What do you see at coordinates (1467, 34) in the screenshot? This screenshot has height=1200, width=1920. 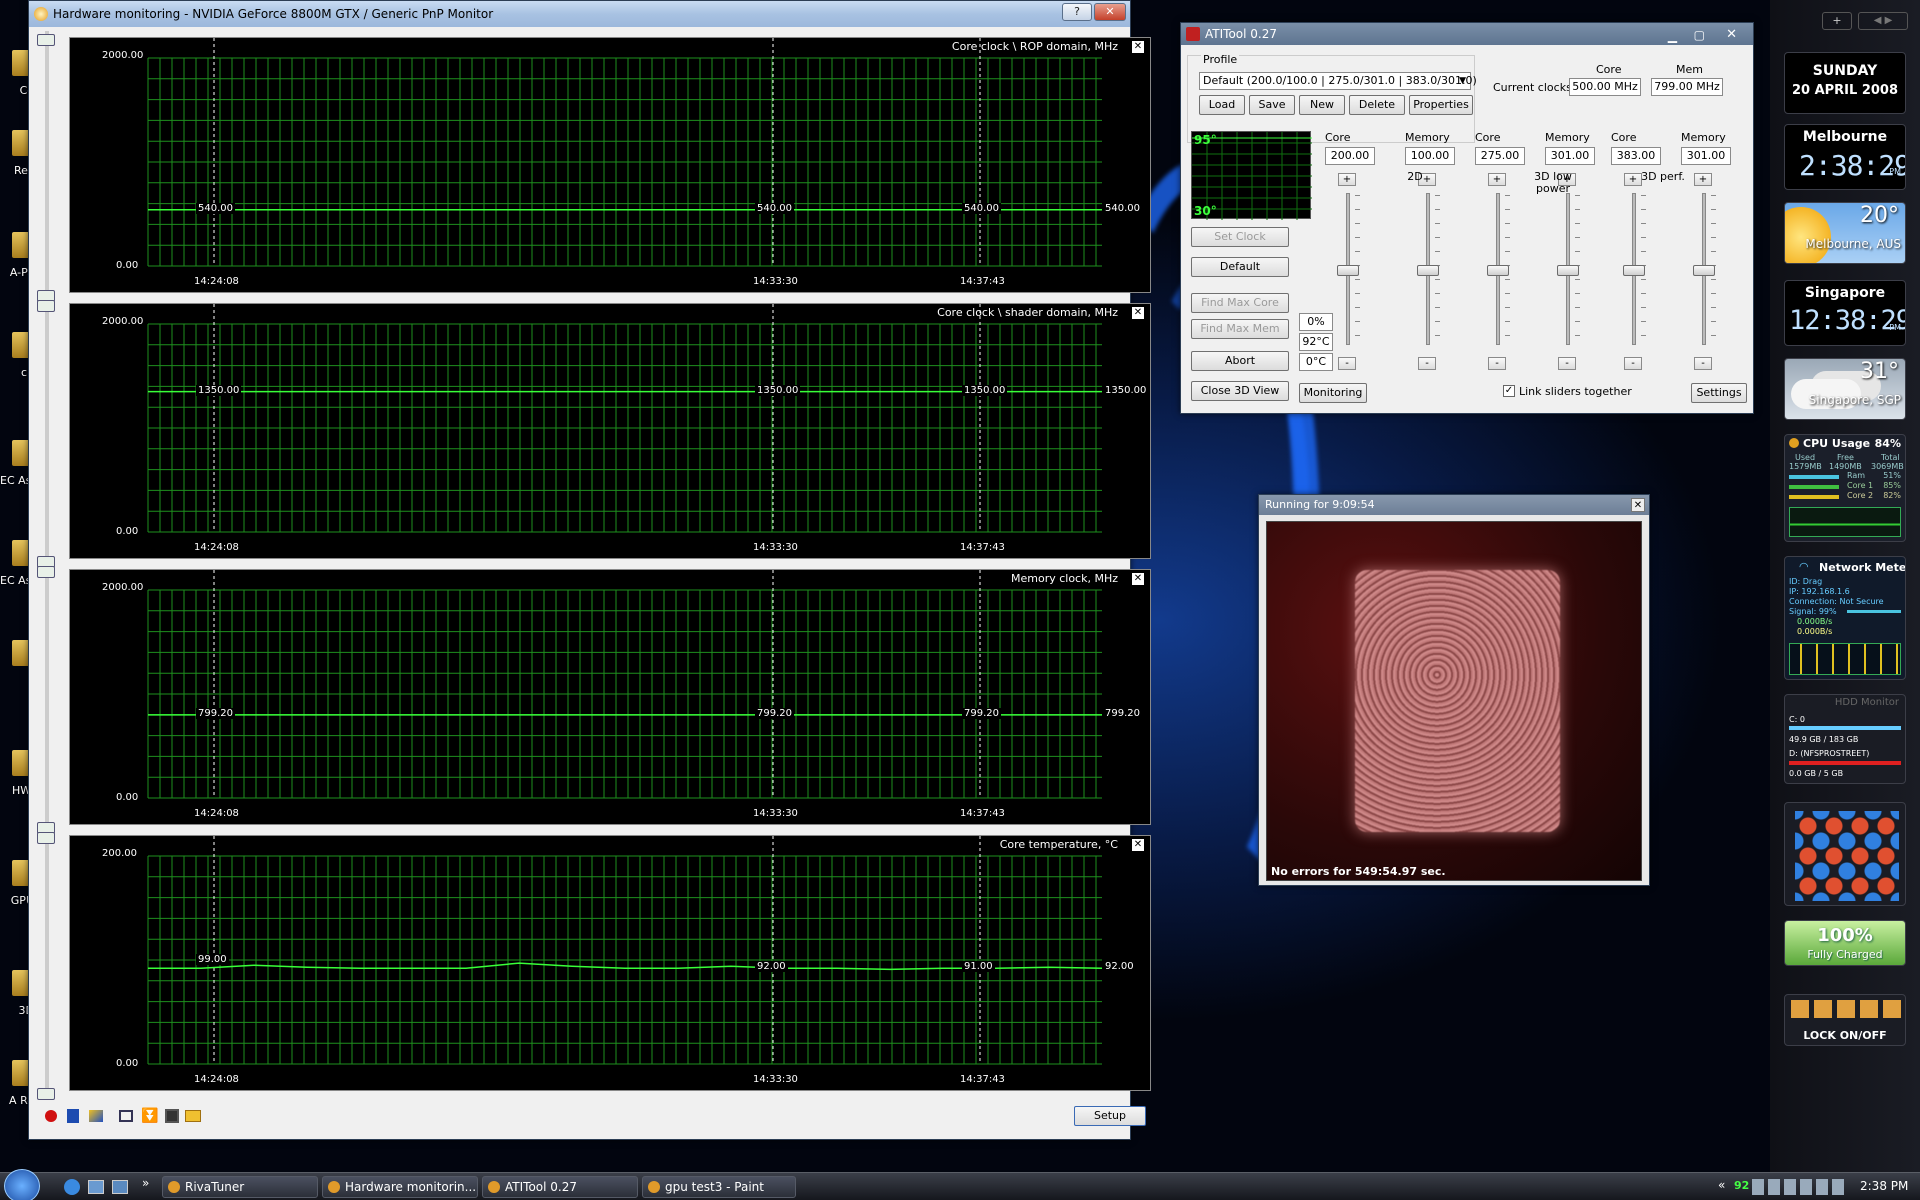 I see `atitool-titlebar: ATITool 0.27 ▁ ▢ ✕` at bounding box center [1467, 34].